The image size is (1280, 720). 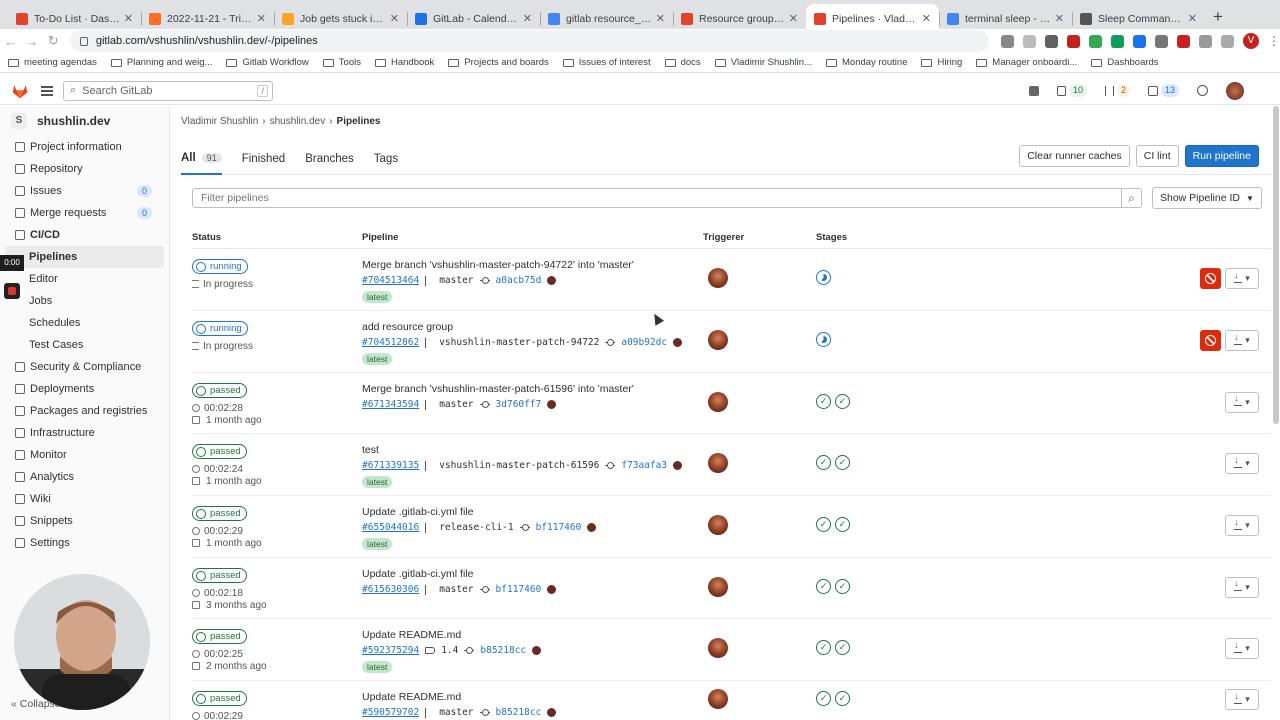 What do you see at coordinates (329, 159) in the screenshot?
I see `tab-branches: Branches` at bounding box center [329, 159].